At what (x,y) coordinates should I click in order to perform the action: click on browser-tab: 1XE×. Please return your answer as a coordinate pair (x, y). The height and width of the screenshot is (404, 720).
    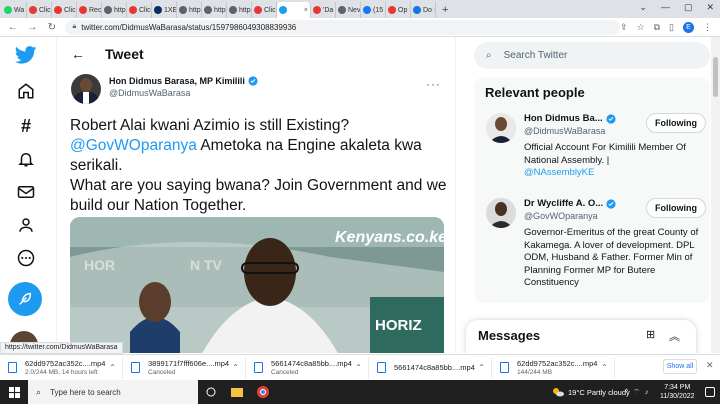
    Looking at the image, I should click on (164, 10).